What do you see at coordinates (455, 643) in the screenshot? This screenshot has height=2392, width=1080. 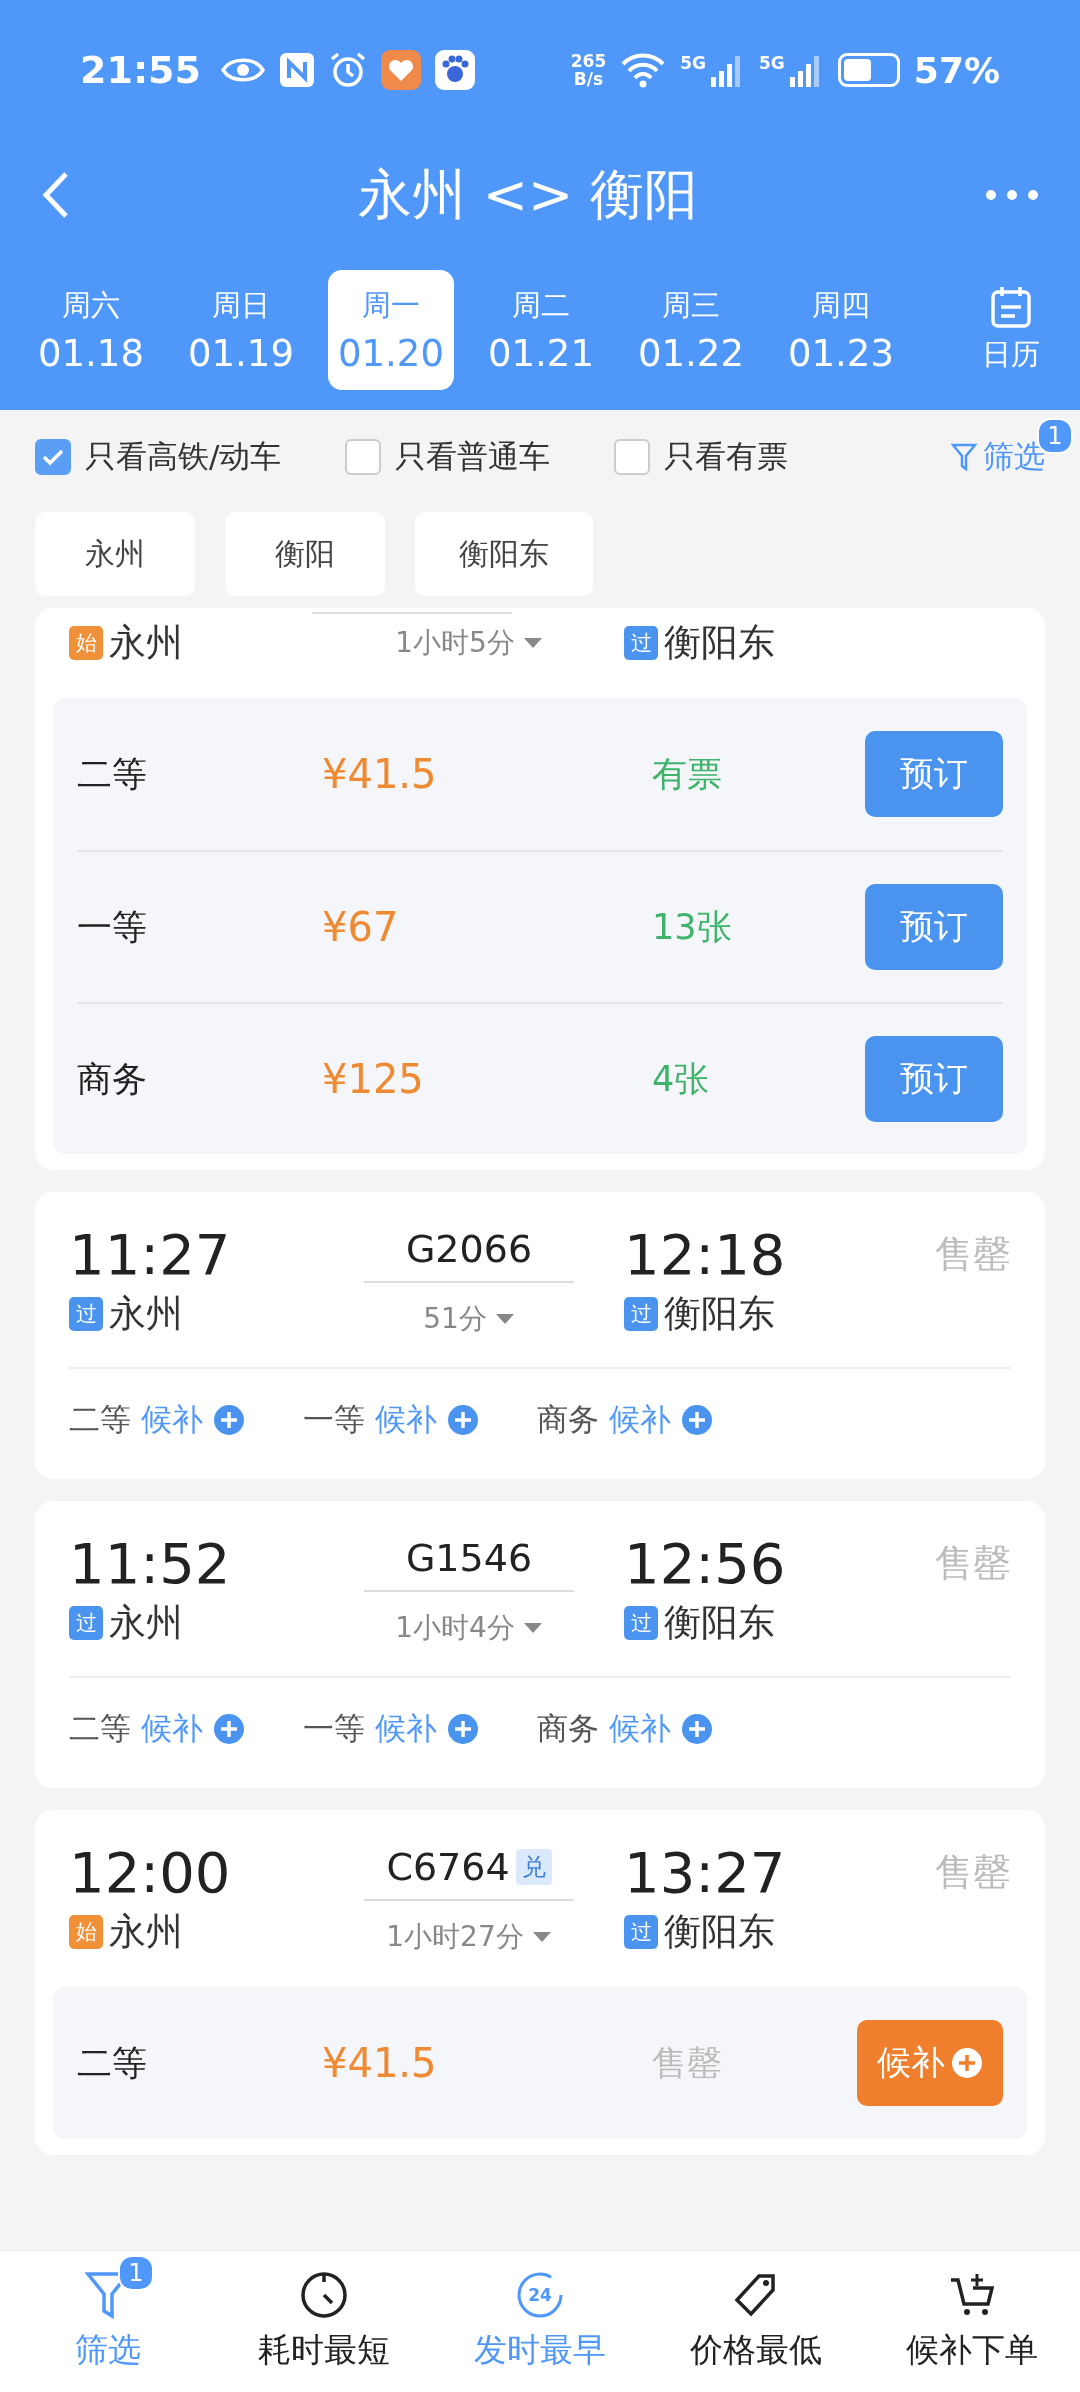 I see `duration: 1小时5分` at bounding box center [455, 643].